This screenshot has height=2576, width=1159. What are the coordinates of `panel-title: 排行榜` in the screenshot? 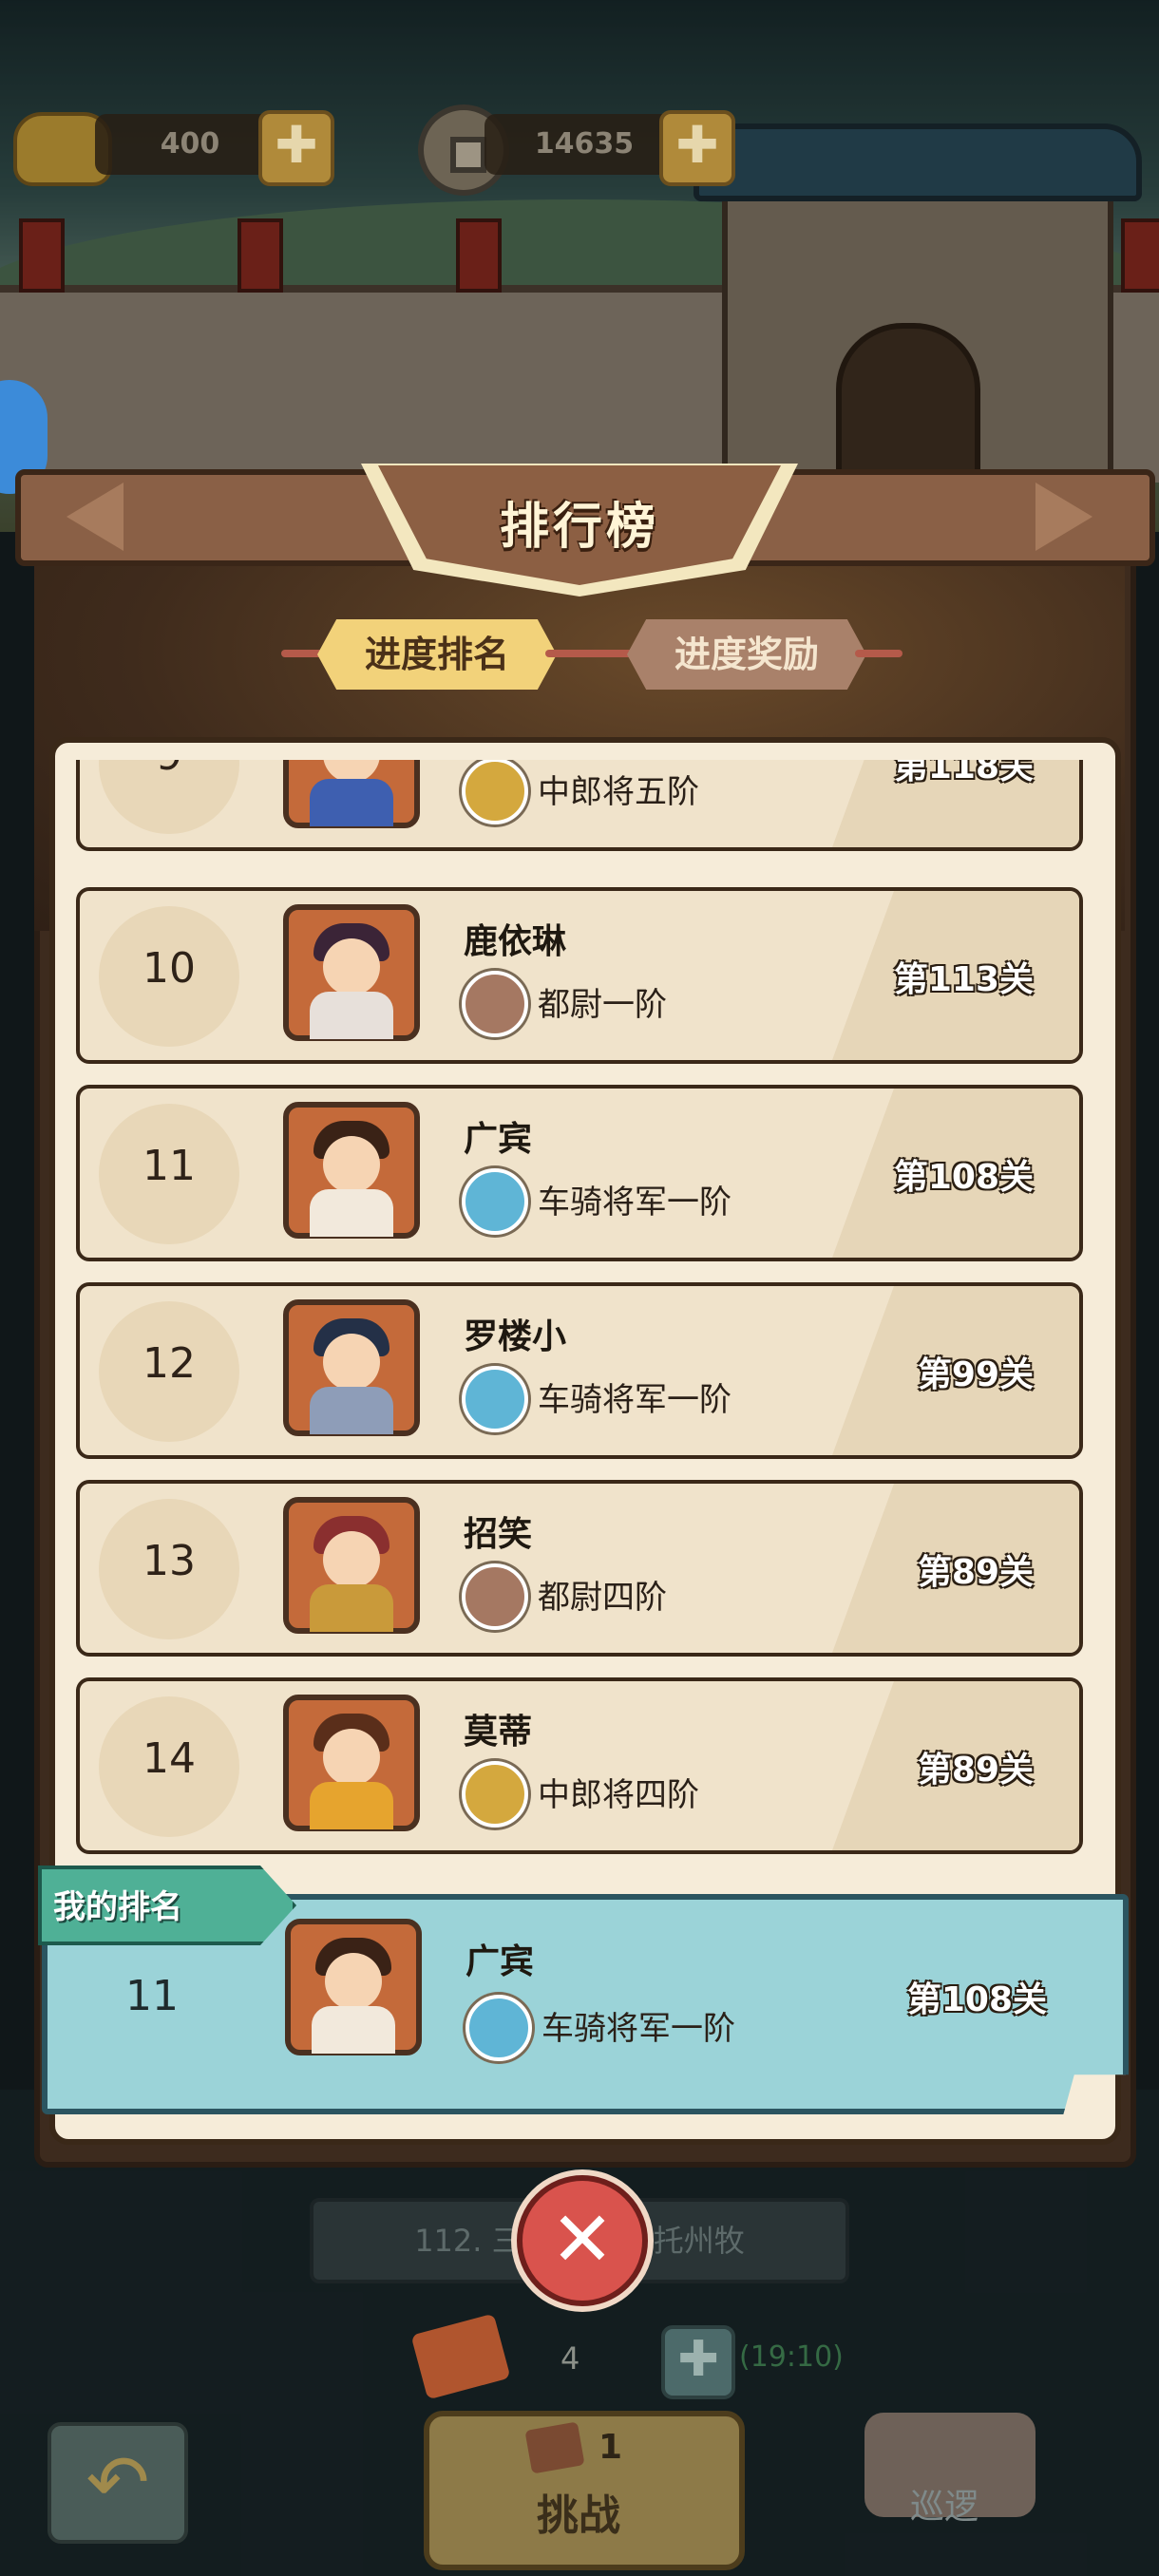 It's located at (579, 527).